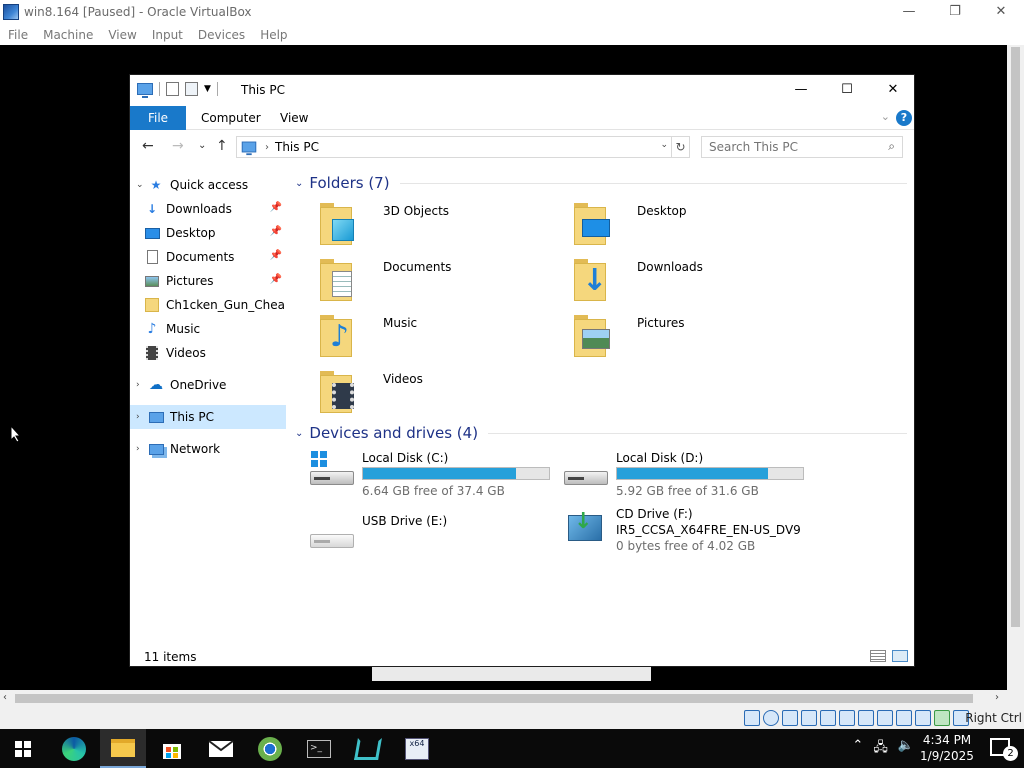 The image size is (1024, 768). I want to click on tab-computer: Computer, so click(231, 118).